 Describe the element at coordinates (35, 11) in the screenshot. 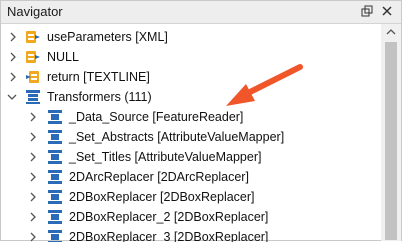

I see `panel-title: Navigator` at that location.